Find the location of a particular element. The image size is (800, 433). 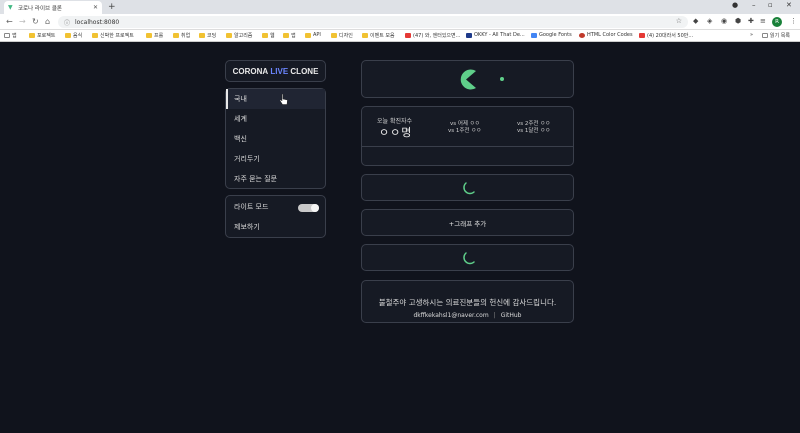

media-icon: ≡ is located at coordinates (763, 21).